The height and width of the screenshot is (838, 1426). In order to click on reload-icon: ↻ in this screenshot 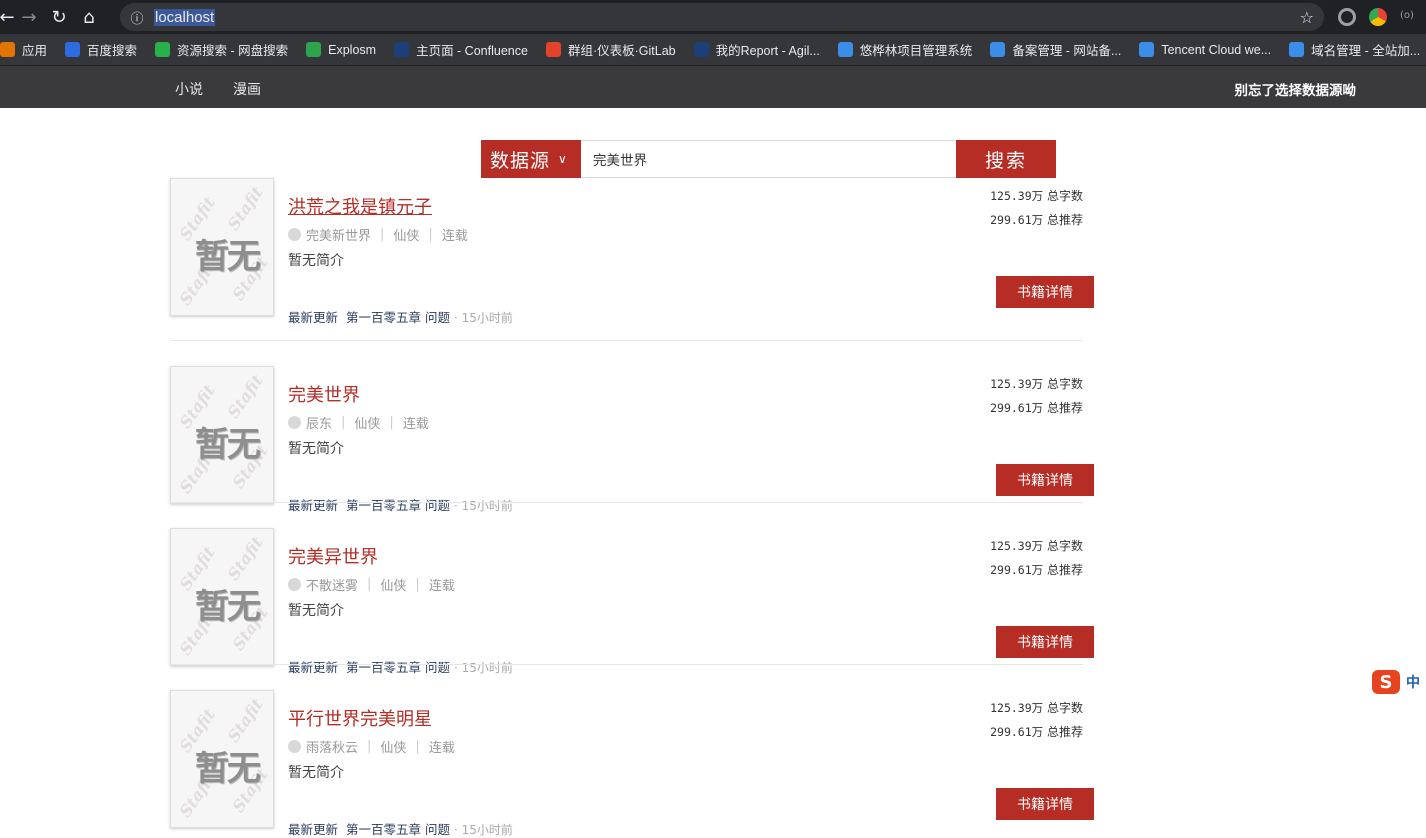, I will do `click(59, 17)`.